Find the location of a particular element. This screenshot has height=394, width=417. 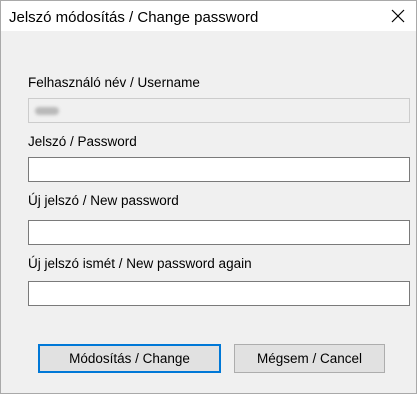

close-button is located at coordinates (398, 16).